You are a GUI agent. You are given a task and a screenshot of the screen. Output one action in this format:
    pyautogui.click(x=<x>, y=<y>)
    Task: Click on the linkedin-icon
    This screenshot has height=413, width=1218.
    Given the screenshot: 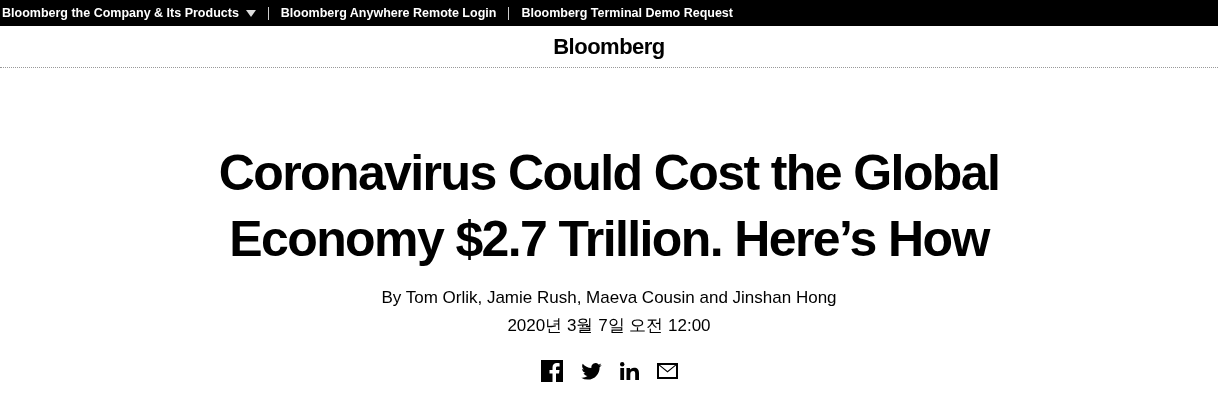 What is the action you would take?
    pyautogui.click(x=629, y=371)
    